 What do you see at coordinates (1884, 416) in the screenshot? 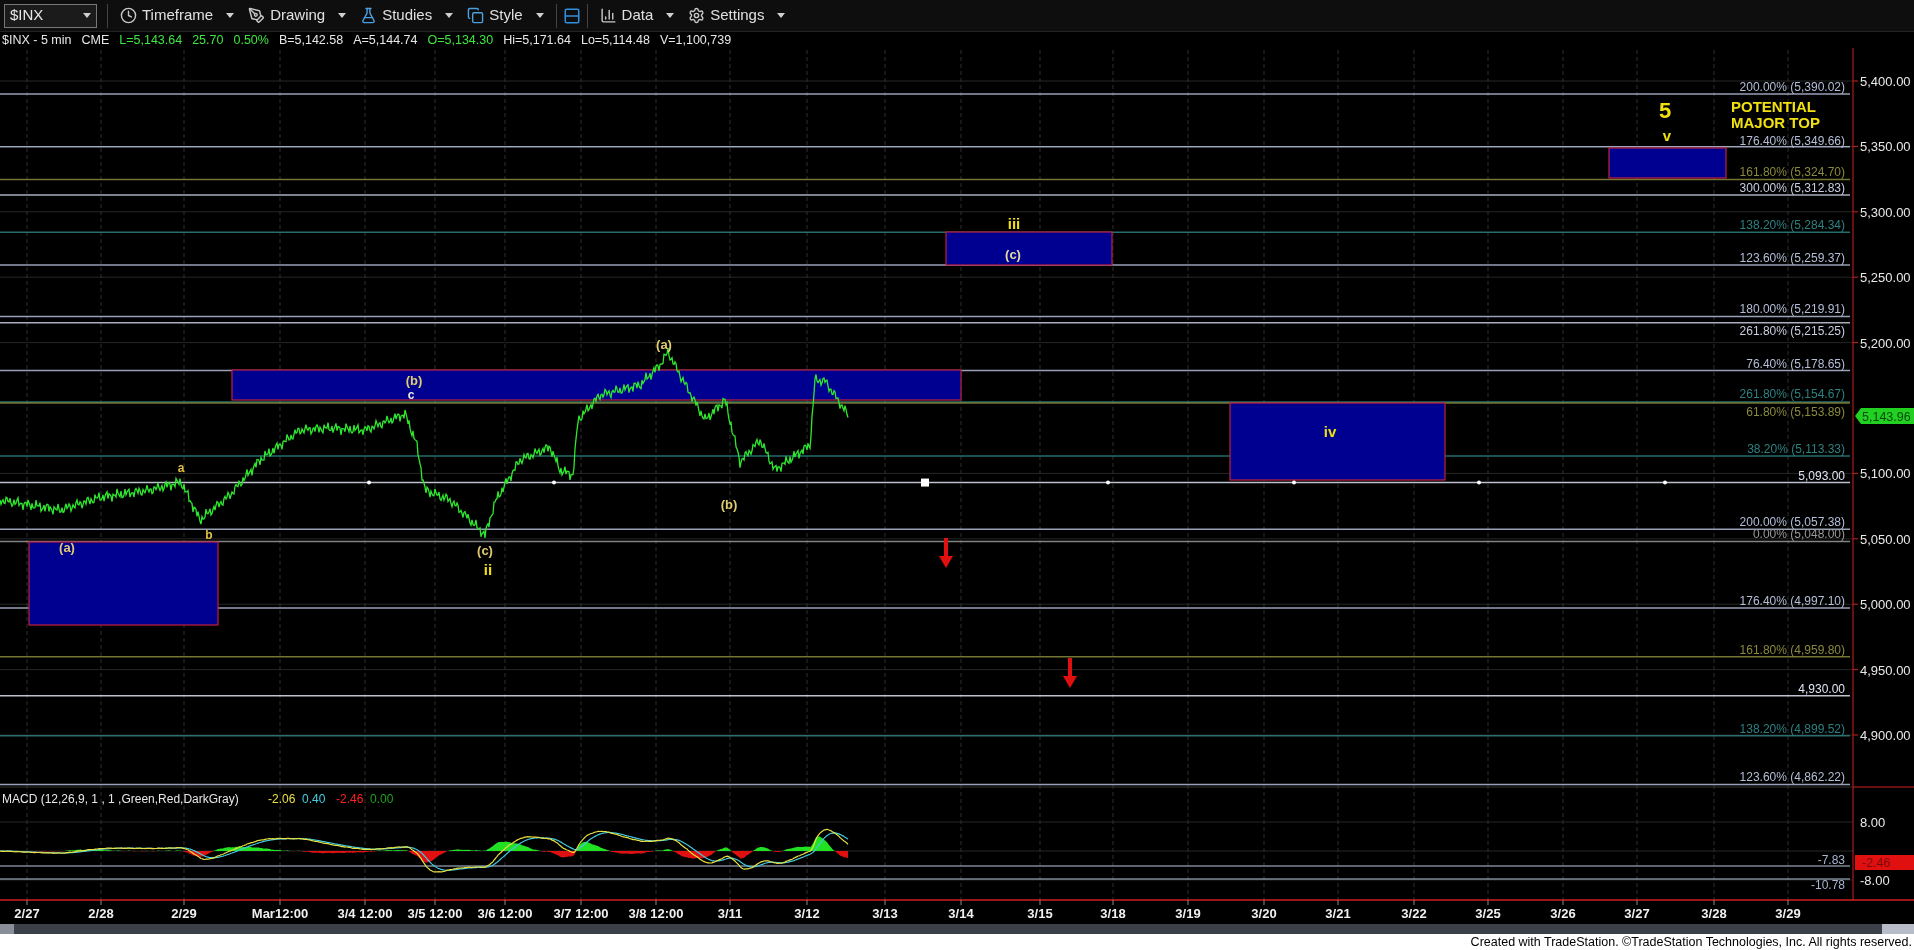
I see `last-price-badge: 5,143.96` at bounding box center [1884, 416].